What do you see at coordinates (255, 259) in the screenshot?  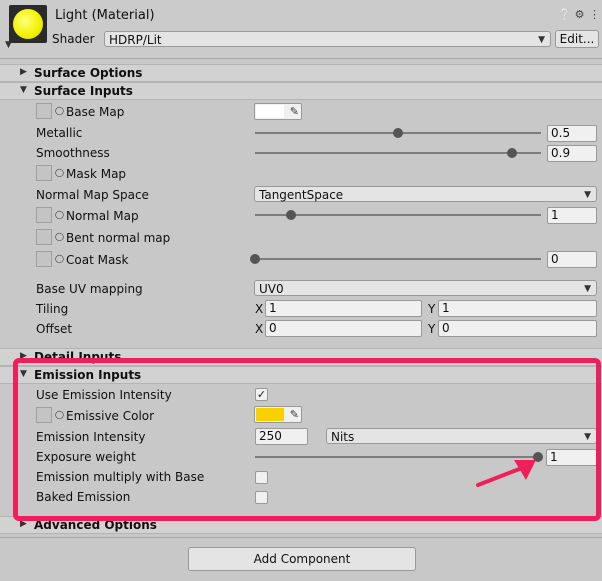 I see `coat-mask-slider-handle` at bounding box center [255, 259].